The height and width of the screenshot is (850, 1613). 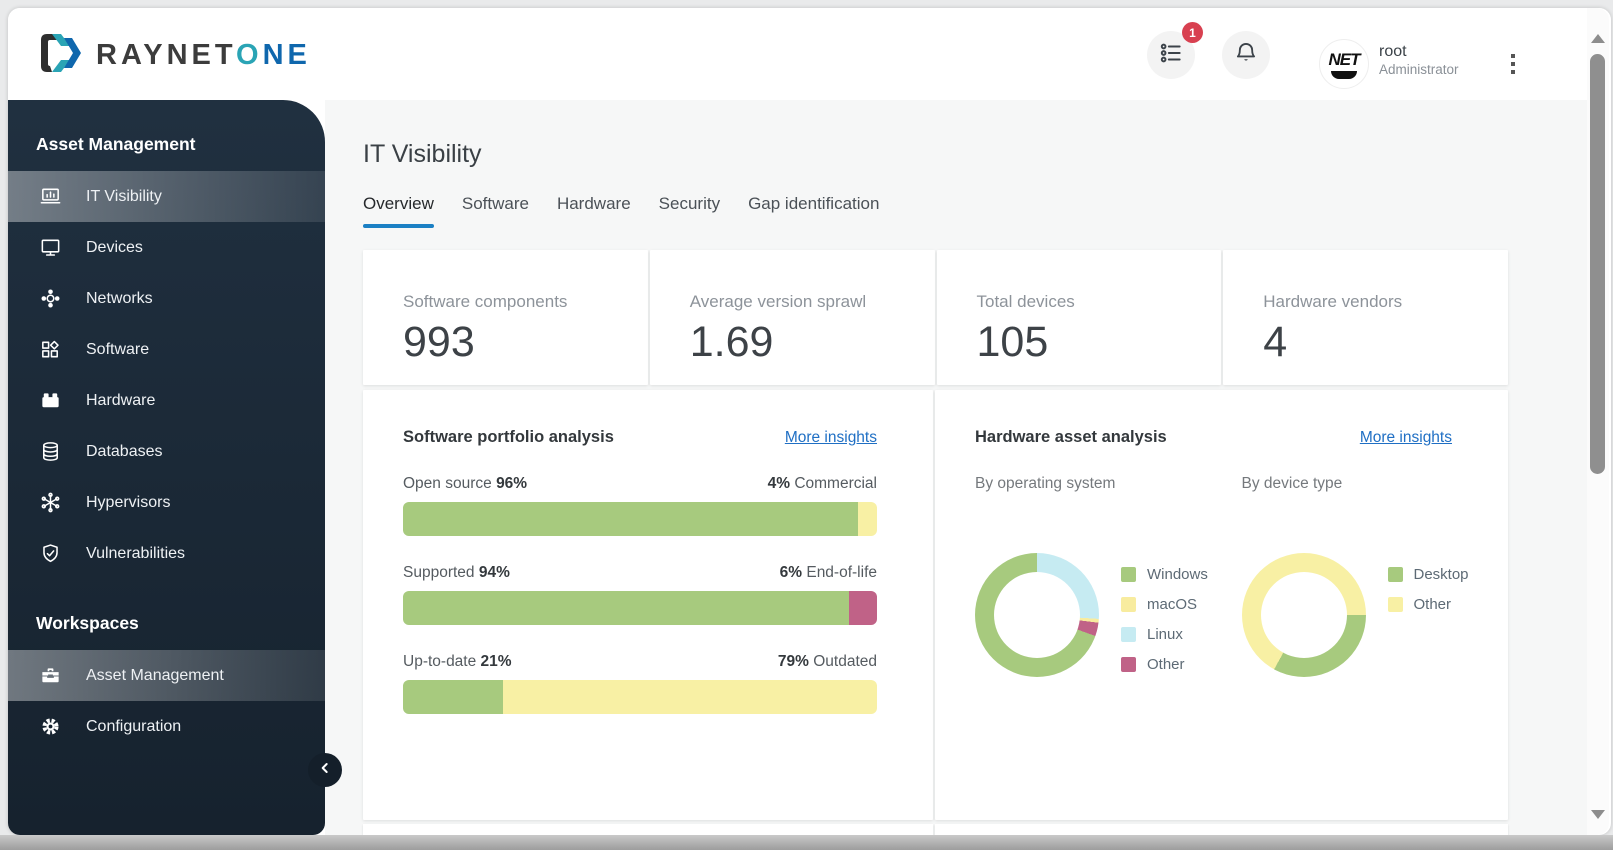 What do you see at coordinates (1192, 32) in the screenshot?
I see `tasks-count-badge: 1` at bounding box center [1192, 32].